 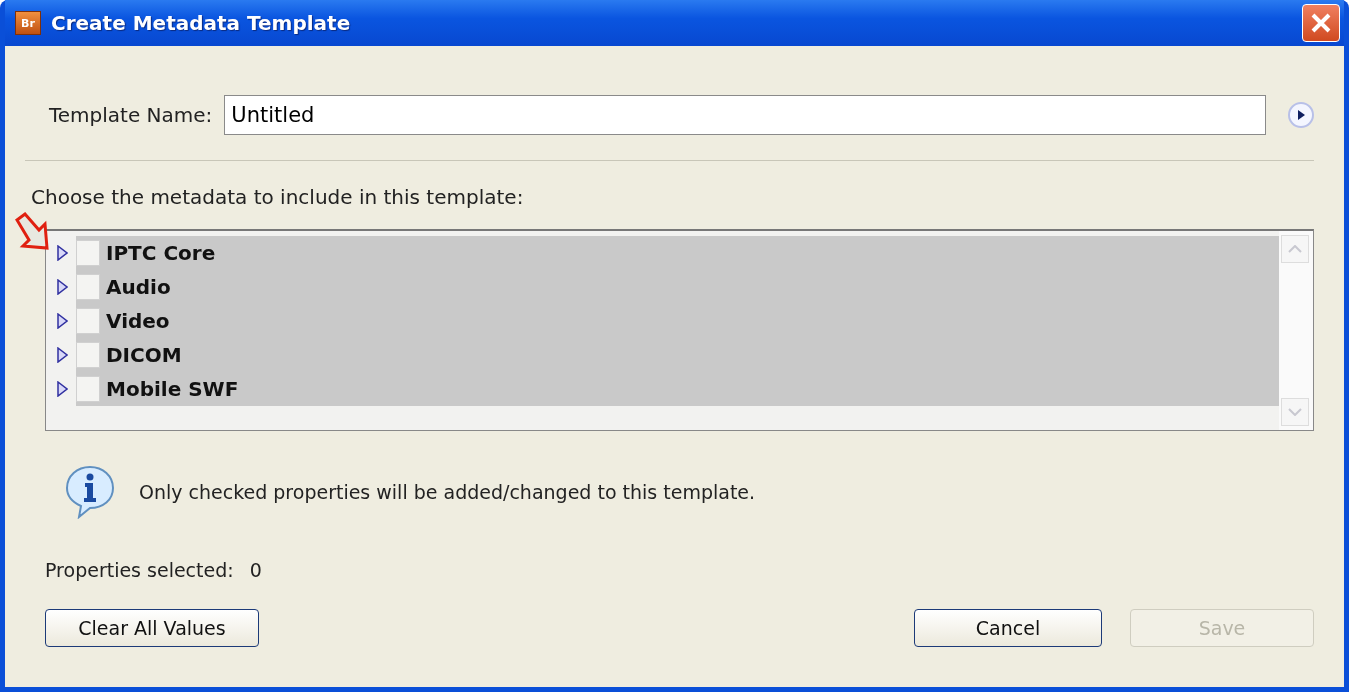 I want to click on clear-all-values-button: Clear All Values, so click(x=152, y=628).